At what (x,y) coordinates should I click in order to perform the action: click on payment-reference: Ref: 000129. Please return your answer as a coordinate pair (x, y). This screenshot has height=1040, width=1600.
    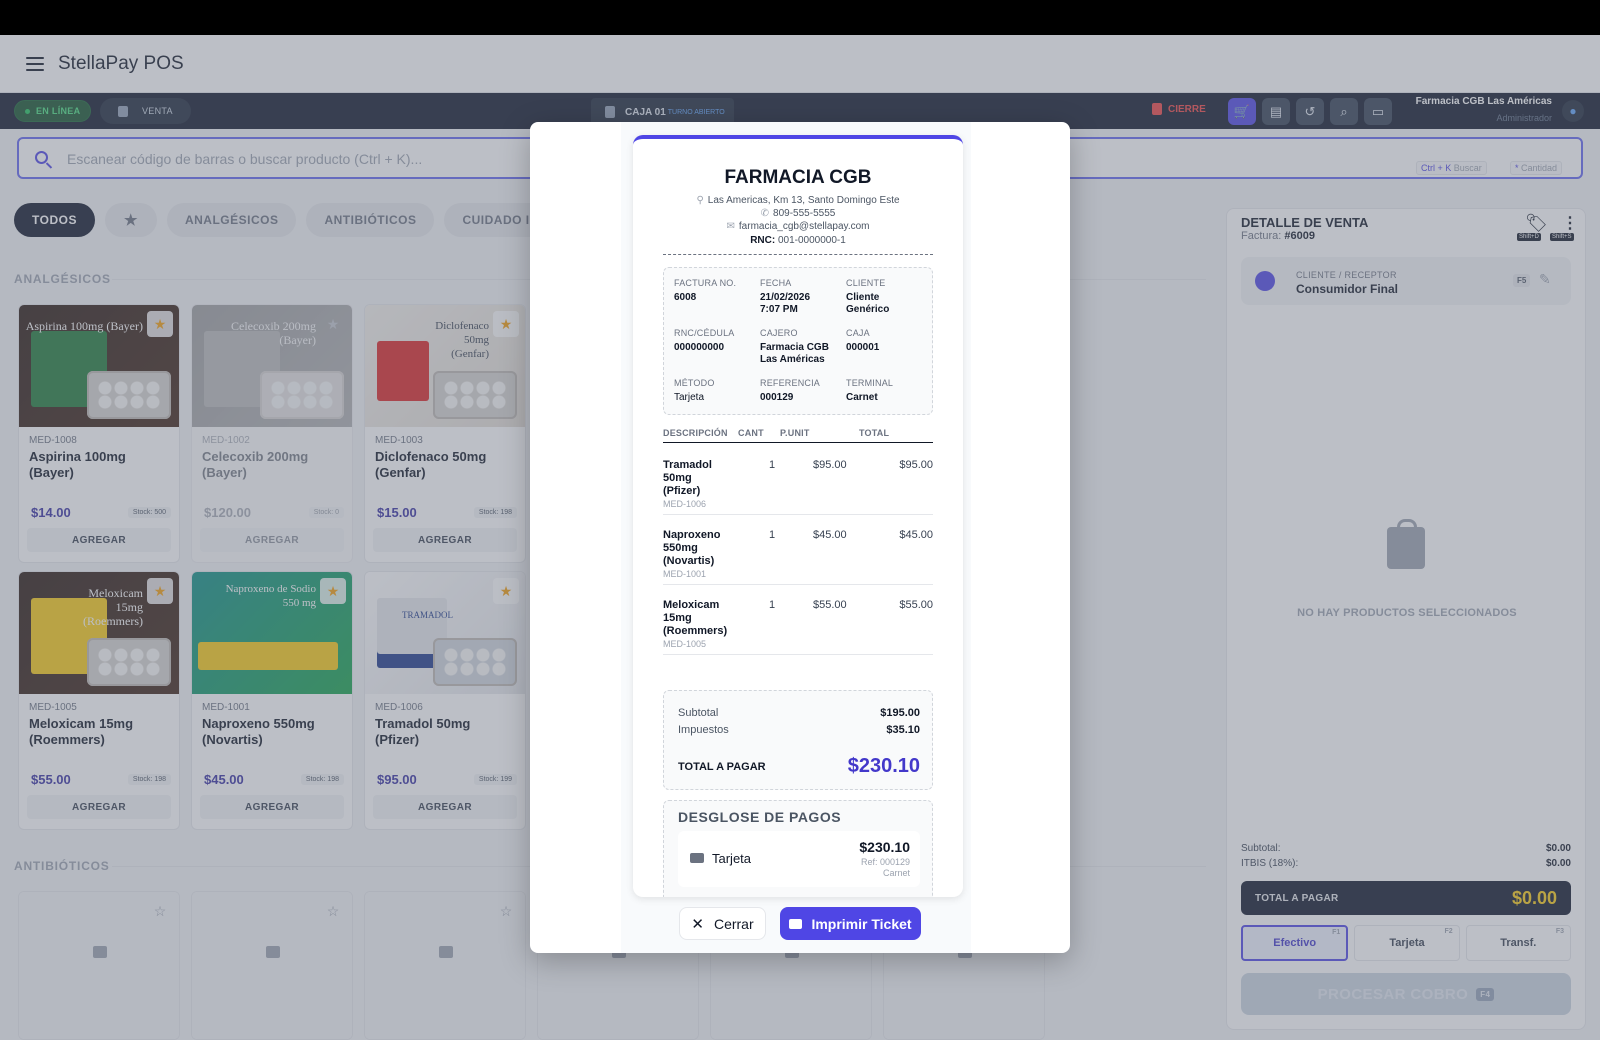
    Looking at the image, I should click on (885, 862).